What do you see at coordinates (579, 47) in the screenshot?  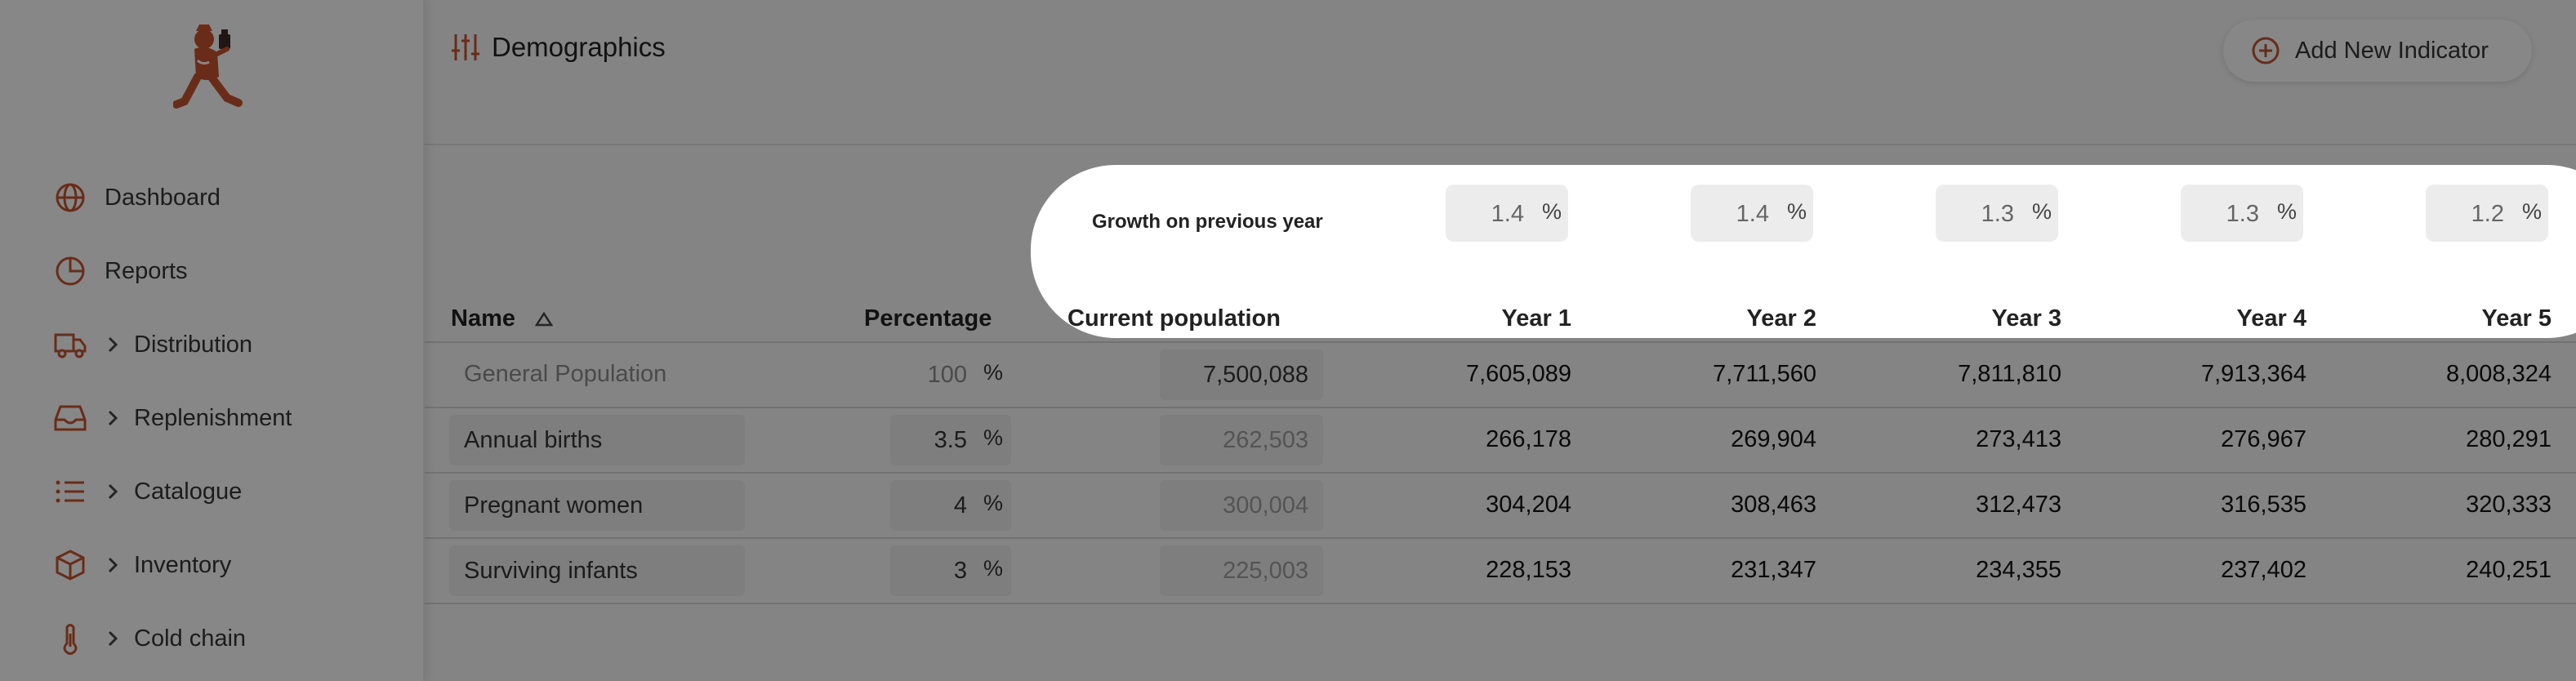 I see `page-title: Demographics` at bounding box center [579, 47].